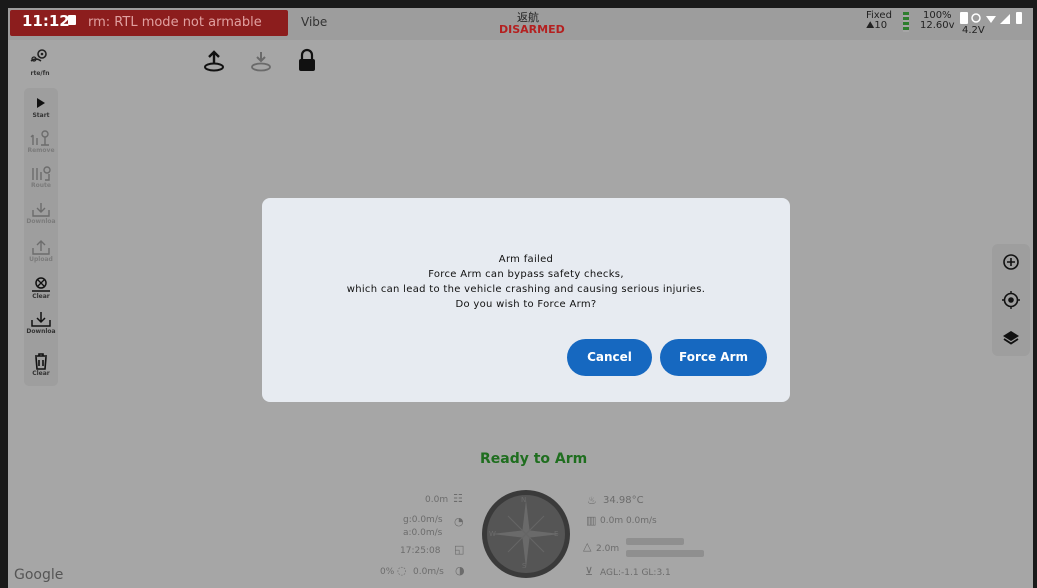 The height and width of the screenshot is (588, 1037). Describe the element at coordinates (1011, 262) in the screenshot. I see `add-location-icon` at that location.